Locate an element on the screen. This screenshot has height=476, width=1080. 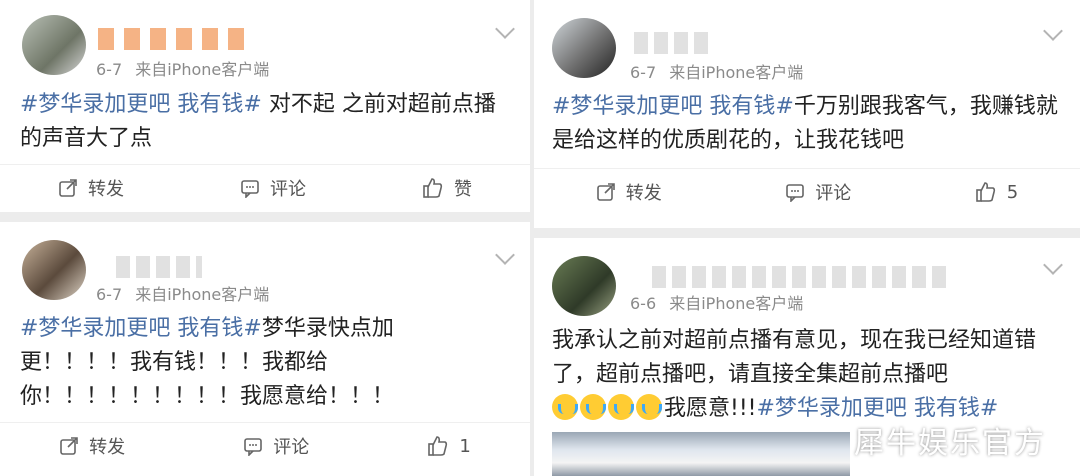
like-count: 5 is located at coordinates (1012, 192).